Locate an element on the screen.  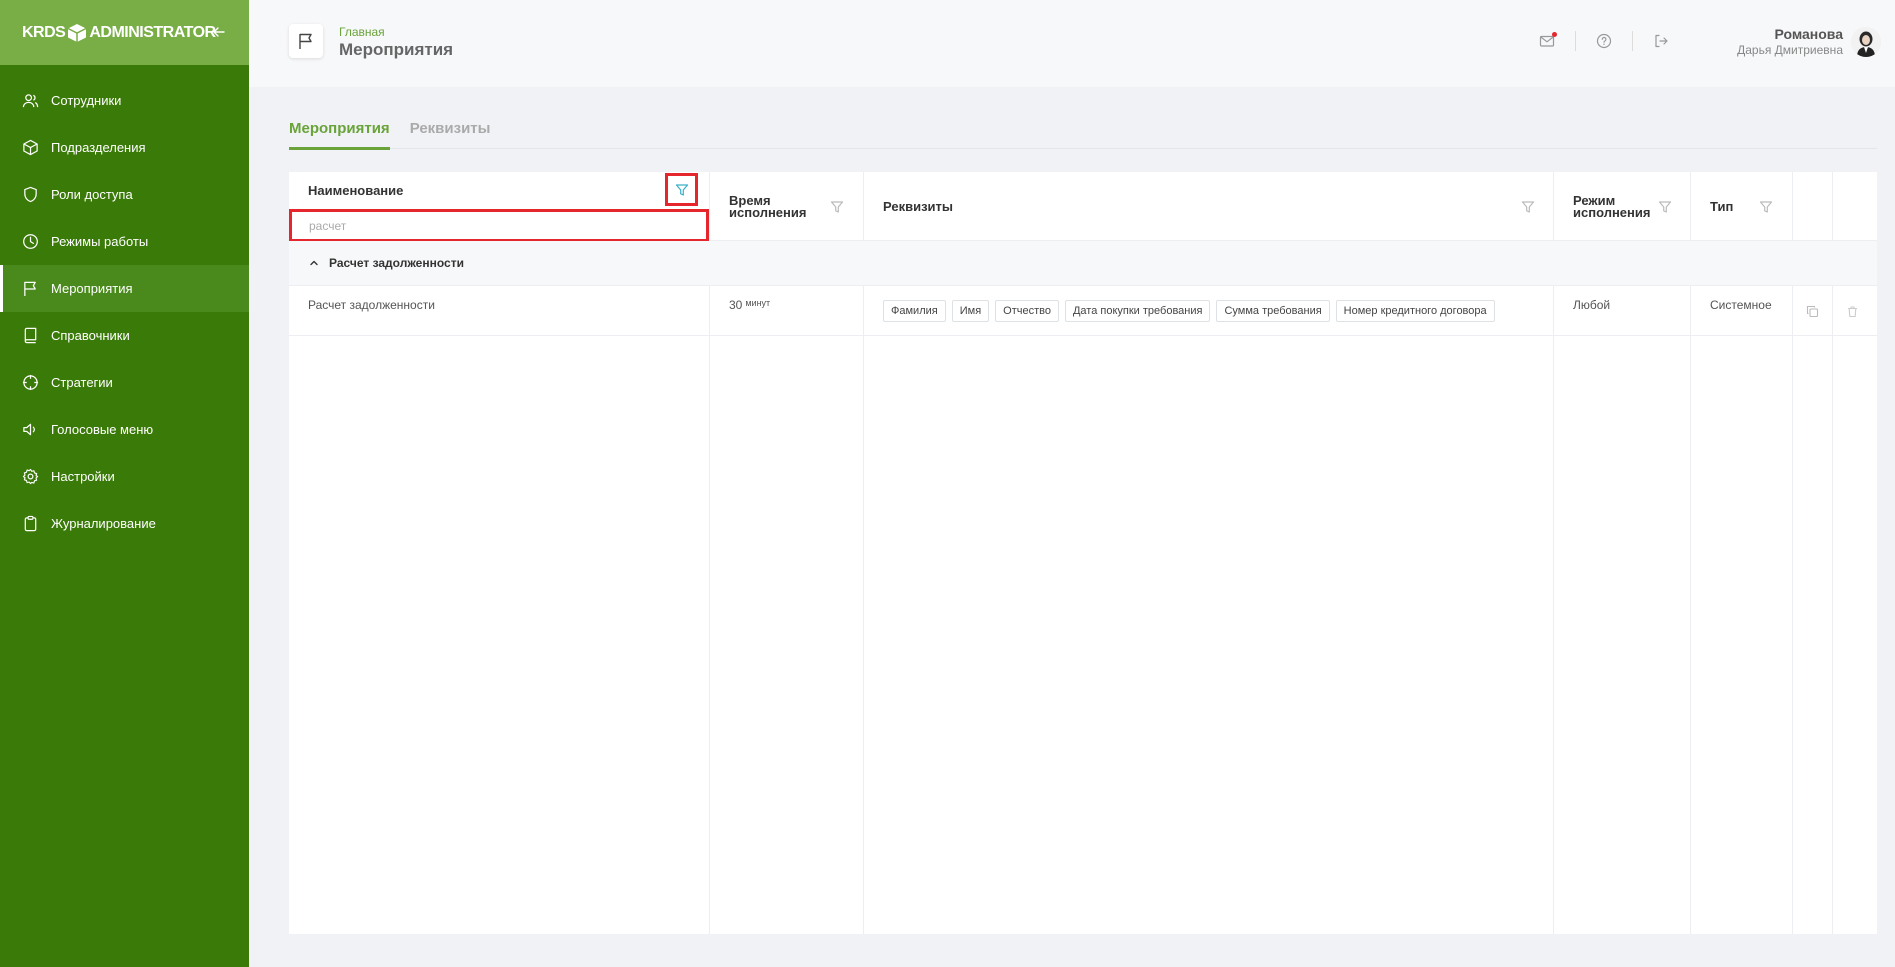
column-header-requisites: Реквизиты is located at coordinates (918, 206).